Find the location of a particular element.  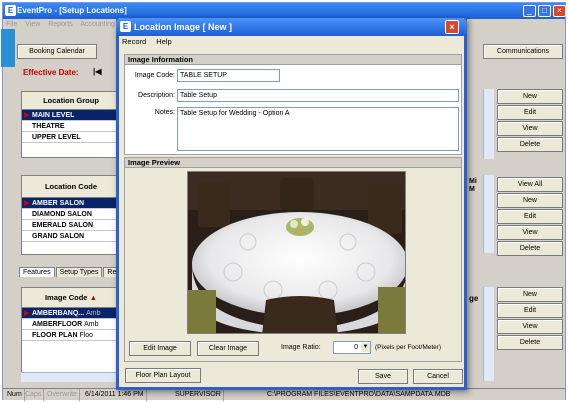

table-row: UPPER LEVEL is located at coordinates (71, 137).